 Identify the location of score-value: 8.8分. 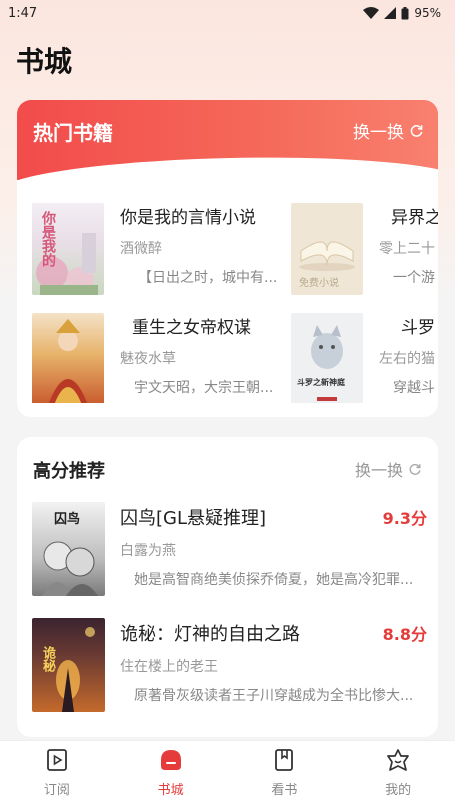
(404, 634).